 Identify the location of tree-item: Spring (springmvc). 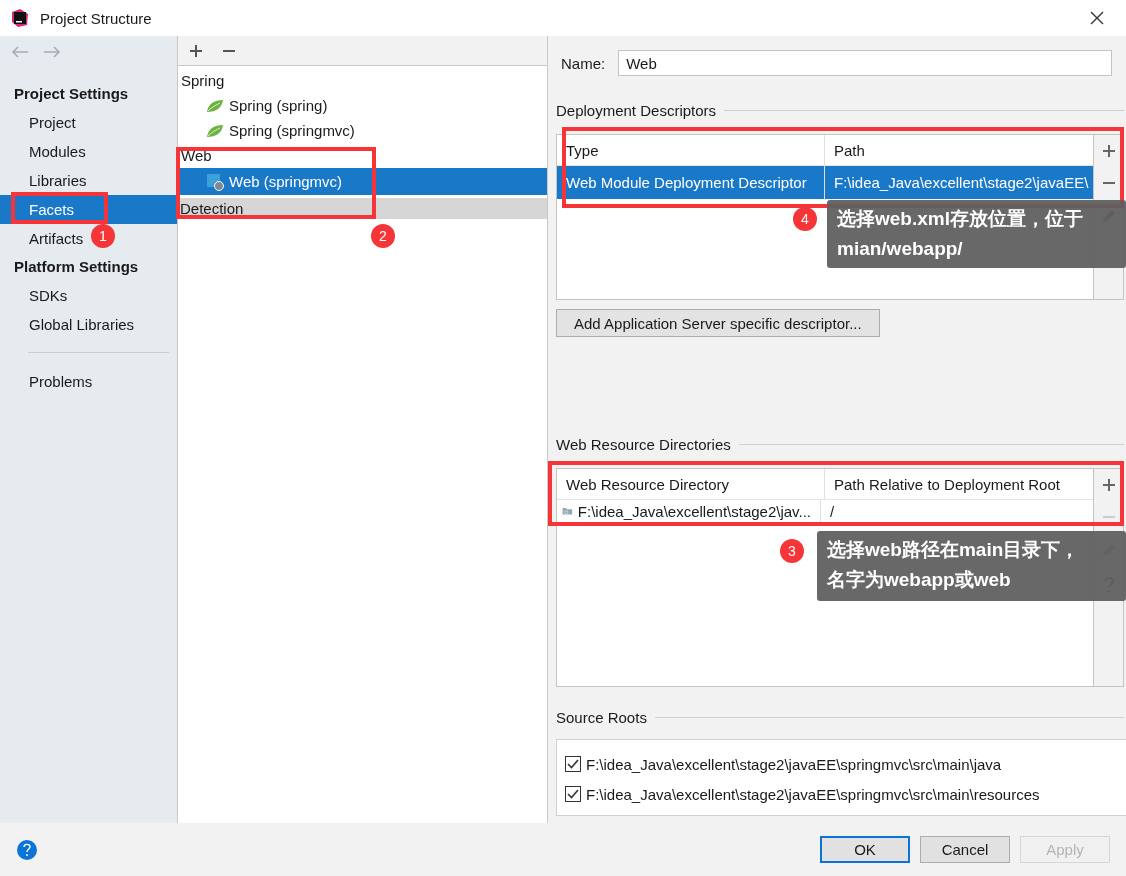
(362, 130).